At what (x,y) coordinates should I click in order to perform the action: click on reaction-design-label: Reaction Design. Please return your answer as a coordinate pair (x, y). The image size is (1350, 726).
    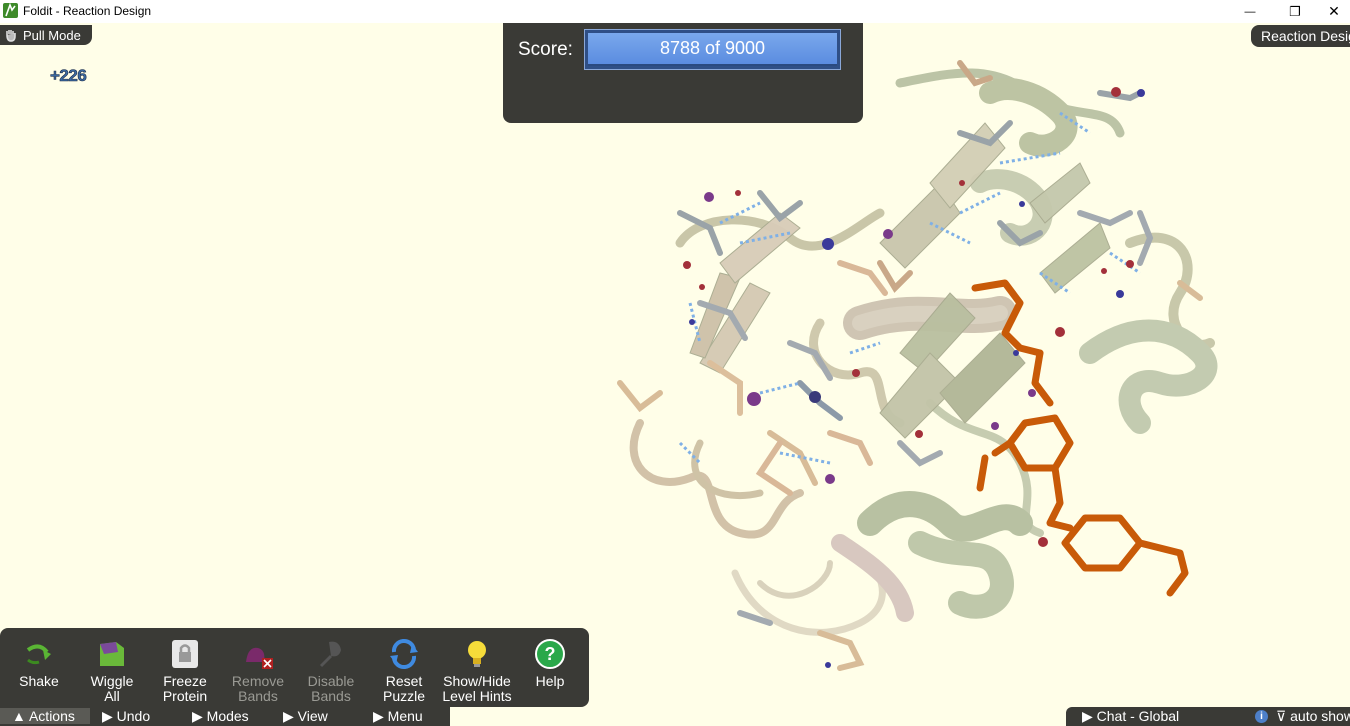
    Looking at the image, I should click on (1305, 36).